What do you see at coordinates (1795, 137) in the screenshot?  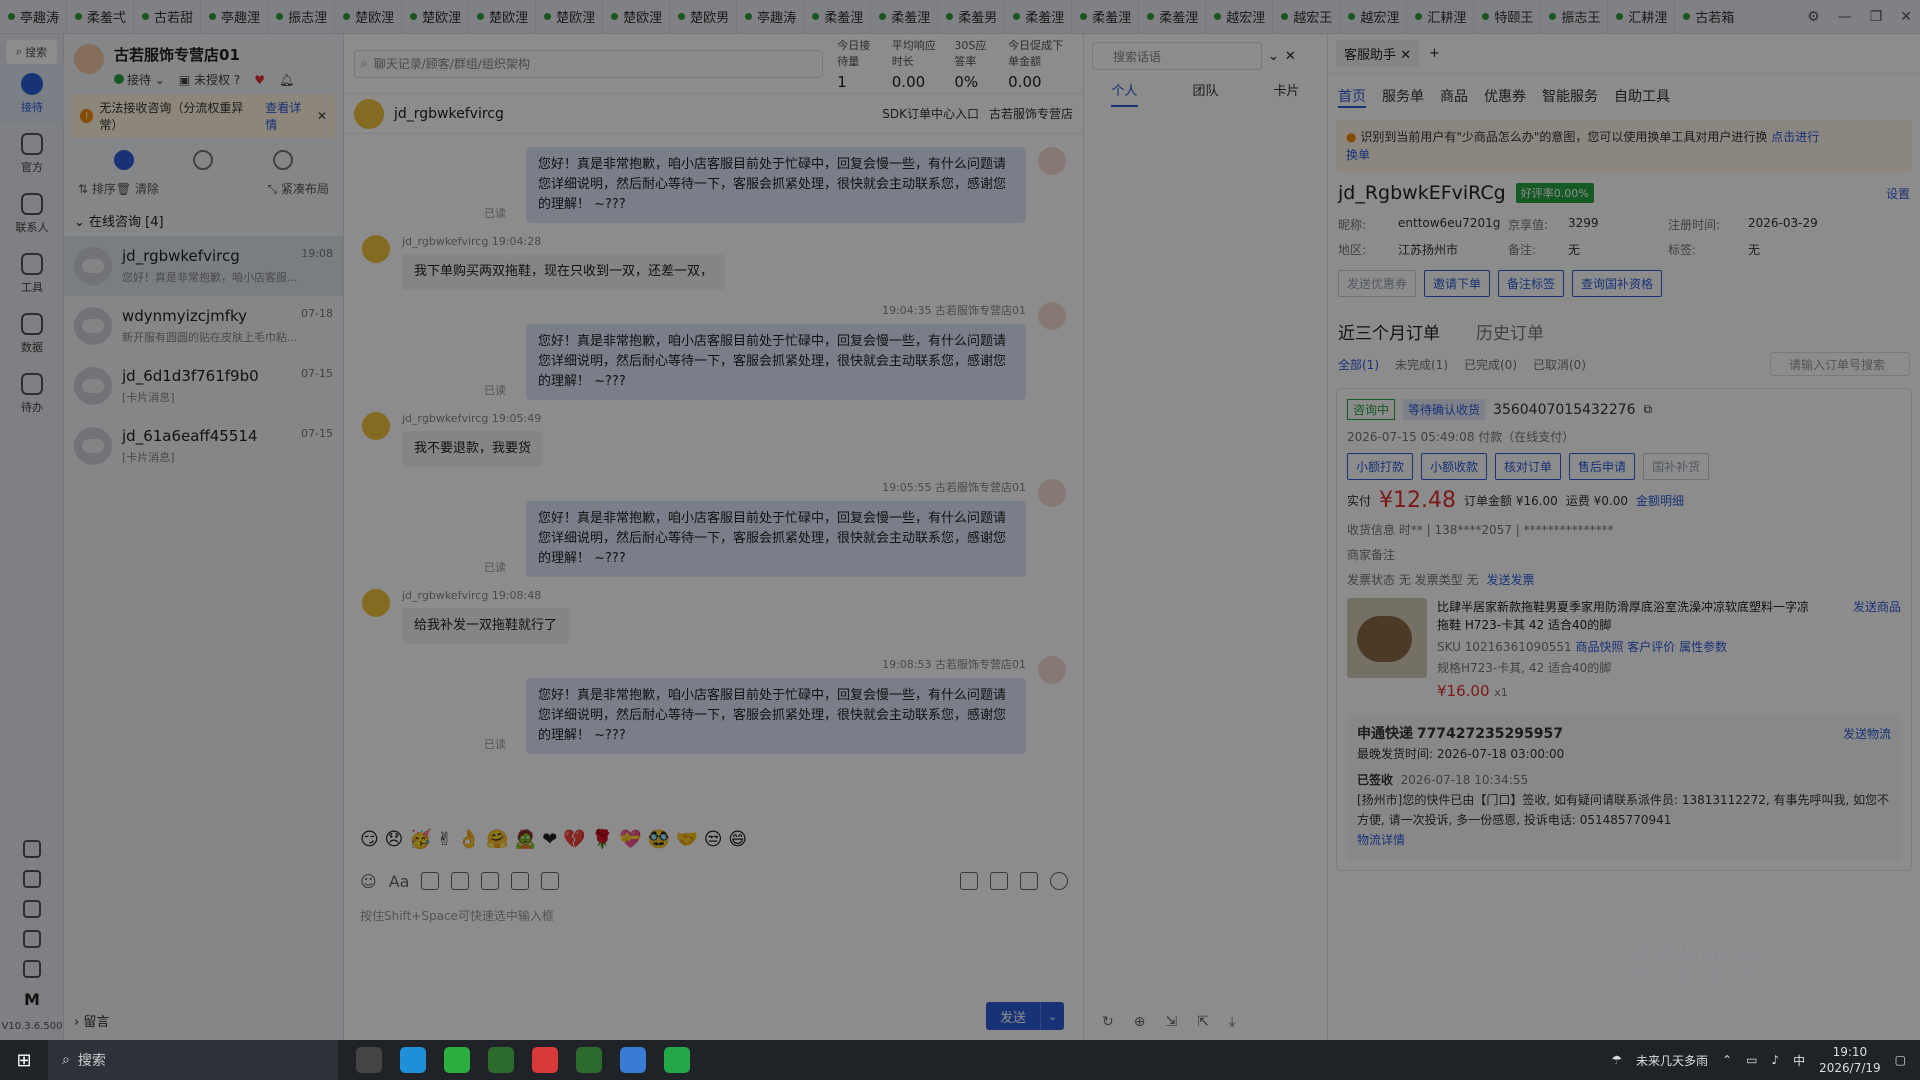 I see `tip-exchange-link: 点击进行` at bounding box center [1795, 137].